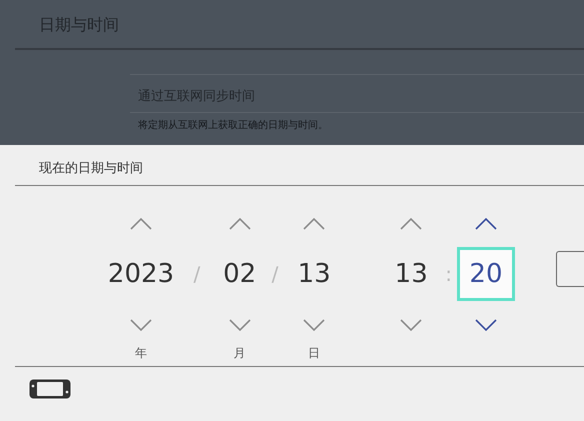 This screenshot has height=421, width=584. I want to click on console-icon, so click(50, 389).